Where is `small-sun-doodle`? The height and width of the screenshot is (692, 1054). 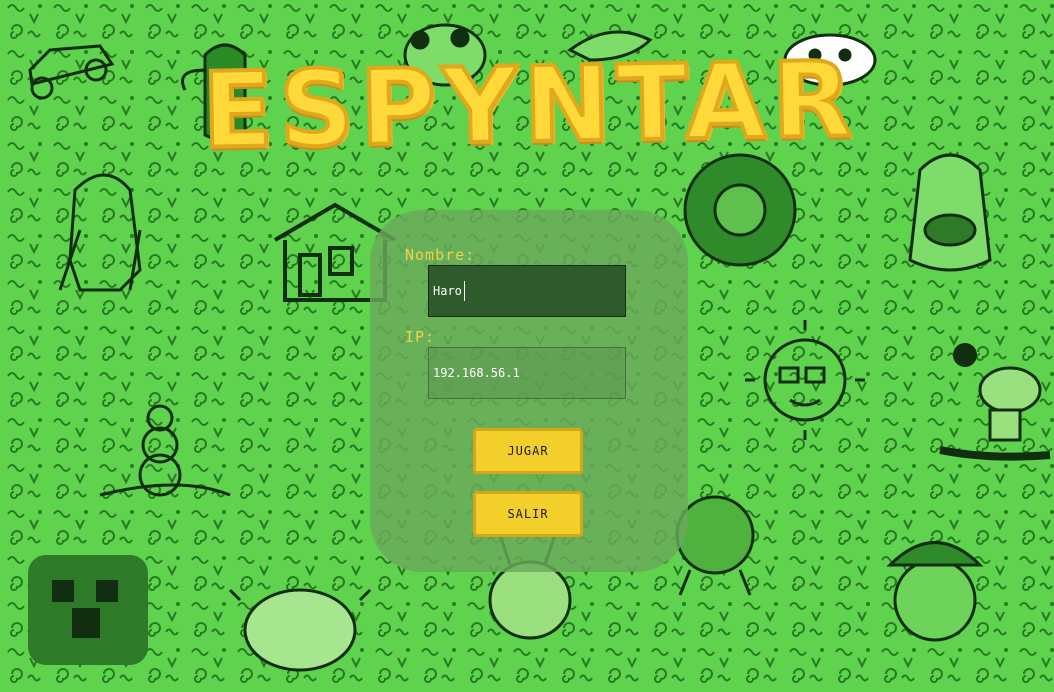 small-sun-doodle is located at coordinates (965, 355).